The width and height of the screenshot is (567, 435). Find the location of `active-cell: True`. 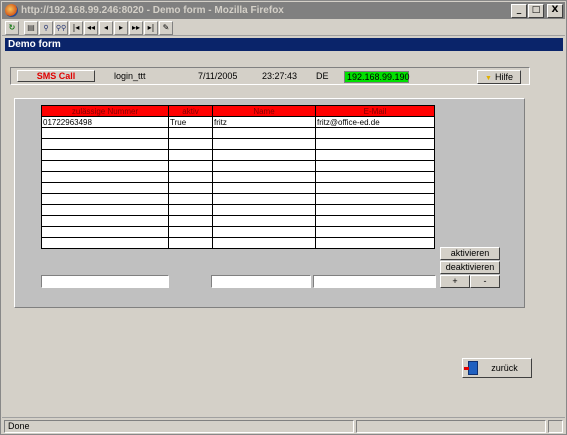

active-cell: True is located at coordinates (190, 122).